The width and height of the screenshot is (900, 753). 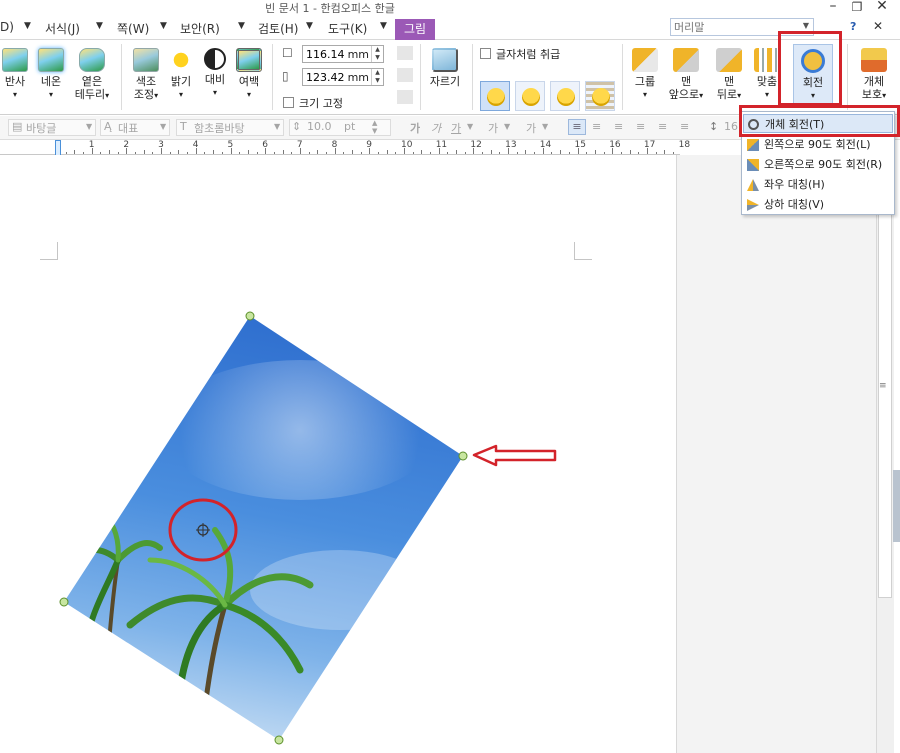 I want to click on size-stepper-icon: ▲ ▼, so click(x=374, y=127).